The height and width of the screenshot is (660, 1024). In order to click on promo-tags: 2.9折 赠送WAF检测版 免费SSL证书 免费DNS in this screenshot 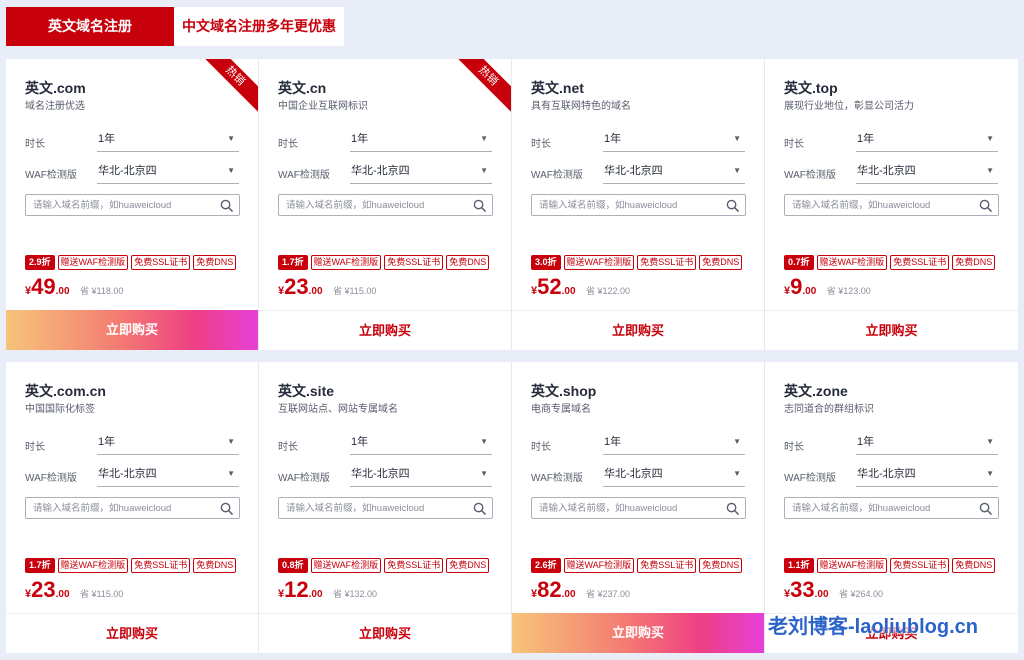, I will do `click(131, 262)`.